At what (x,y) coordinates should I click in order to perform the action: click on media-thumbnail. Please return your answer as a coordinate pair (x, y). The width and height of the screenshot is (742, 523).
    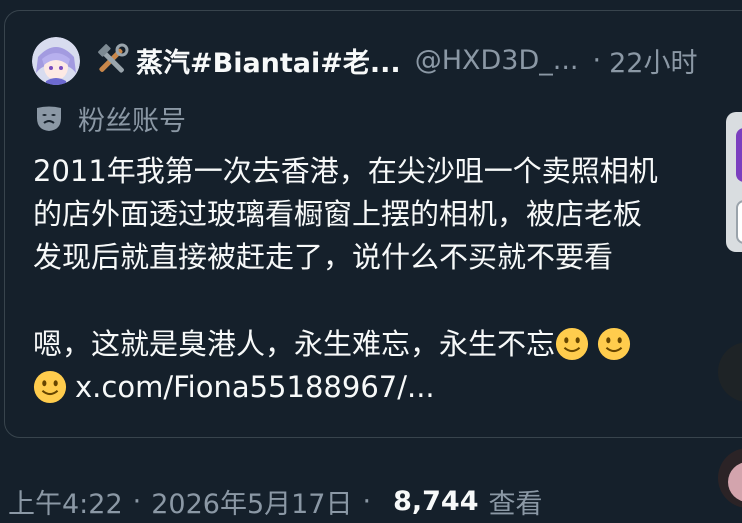
    Looking at the image, I should click on (734, 182).